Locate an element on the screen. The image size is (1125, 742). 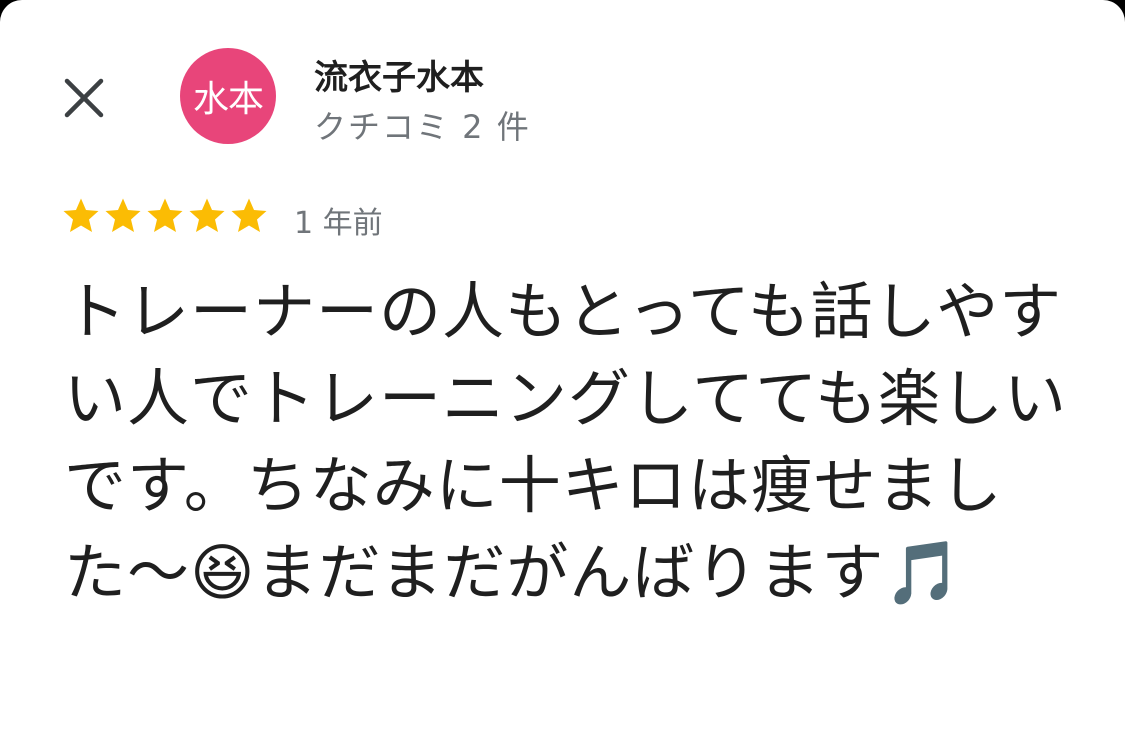
reviewer-name: 流衣子水本 is located at coordinates (399, 74).